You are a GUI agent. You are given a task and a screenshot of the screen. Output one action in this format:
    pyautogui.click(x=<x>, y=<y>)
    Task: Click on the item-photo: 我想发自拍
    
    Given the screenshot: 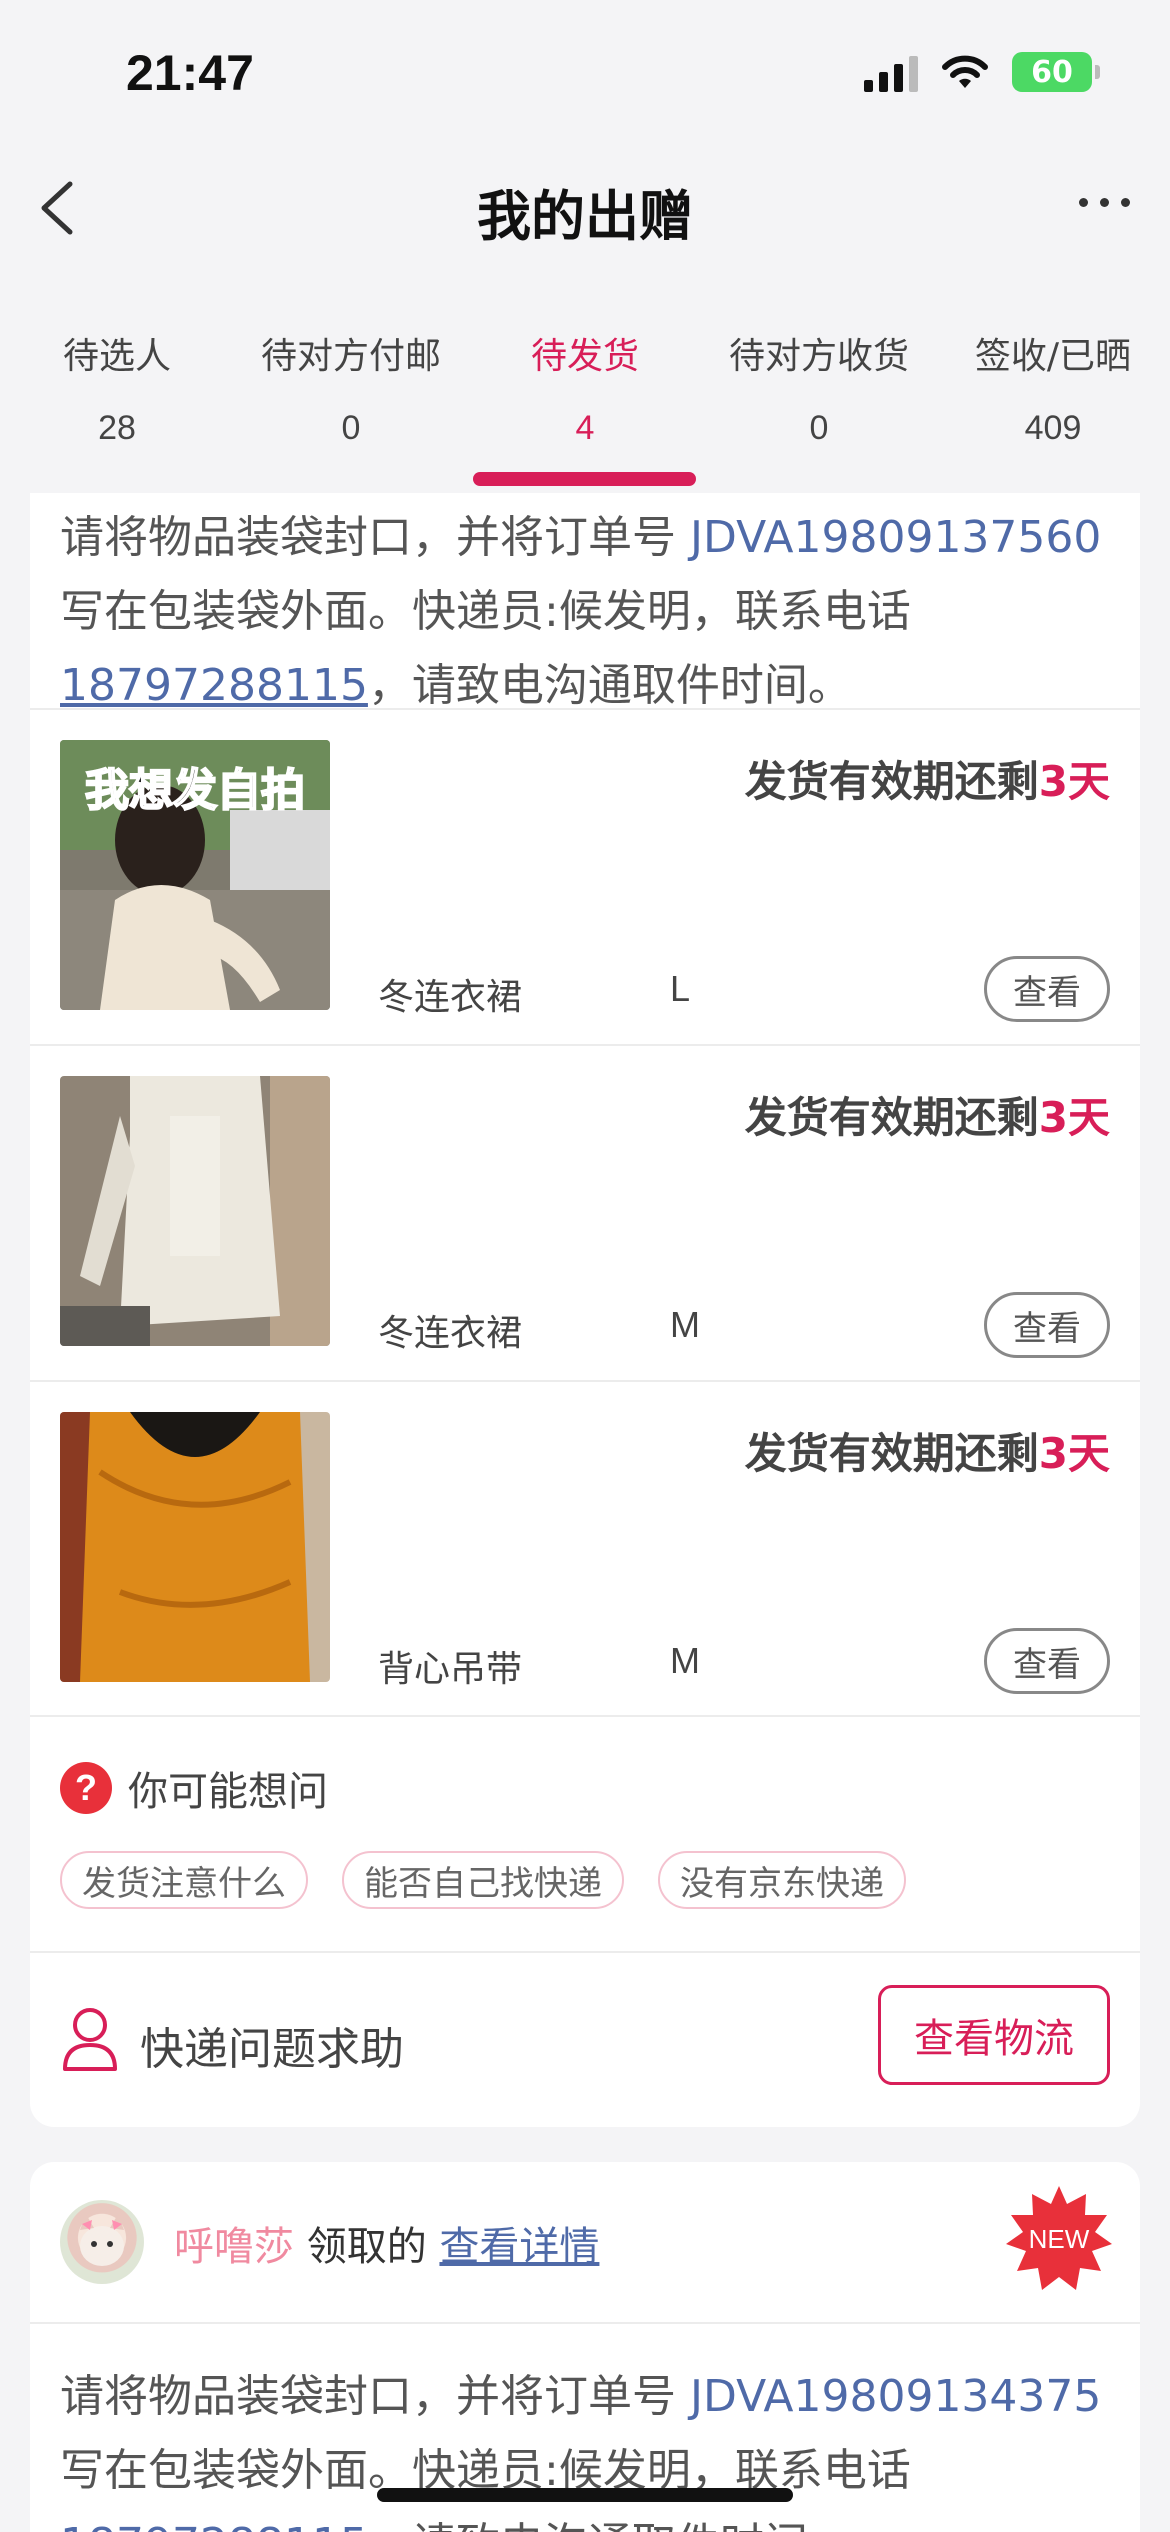 What is the action you would take?
    pyautogui.click(x=195, y=875)
    